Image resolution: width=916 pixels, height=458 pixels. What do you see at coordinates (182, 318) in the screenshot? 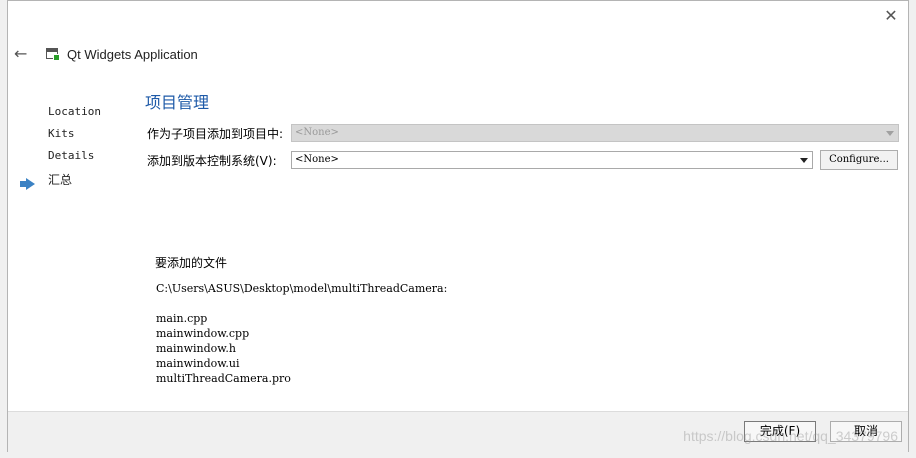
I see `file-item: main.cpp` at bounding box center [182, 318].